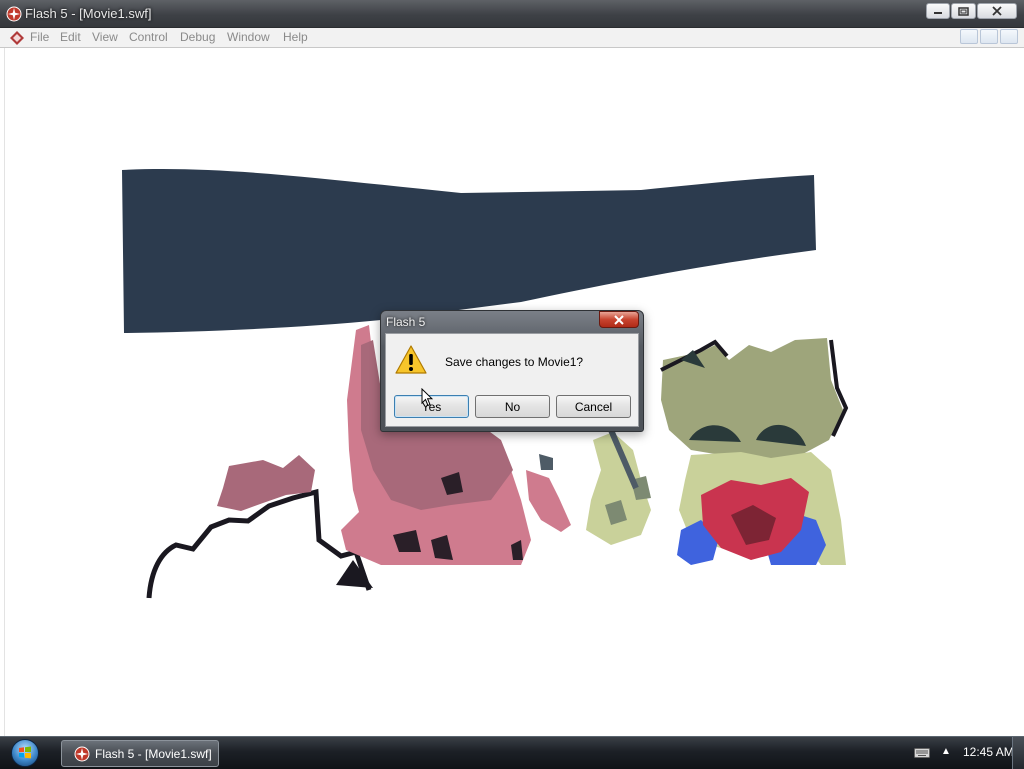 The width and height of the screenshot is (1024, 769). What do you see at coordinates (593, 406) in the screenshot?
I see `cancel-button: Cancel` at bounding box center [593, 406].